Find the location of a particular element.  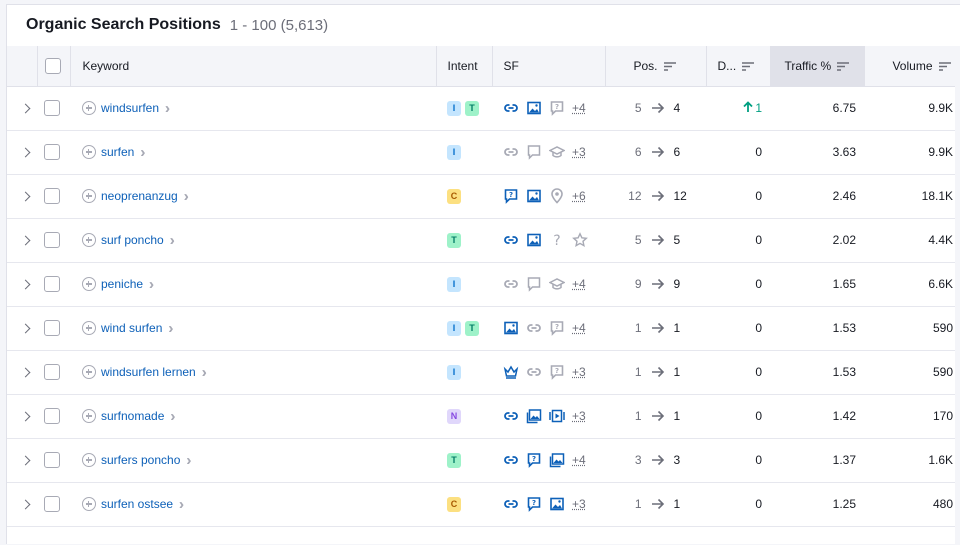

header-intent: Intent is located at coordinates (464, 66).